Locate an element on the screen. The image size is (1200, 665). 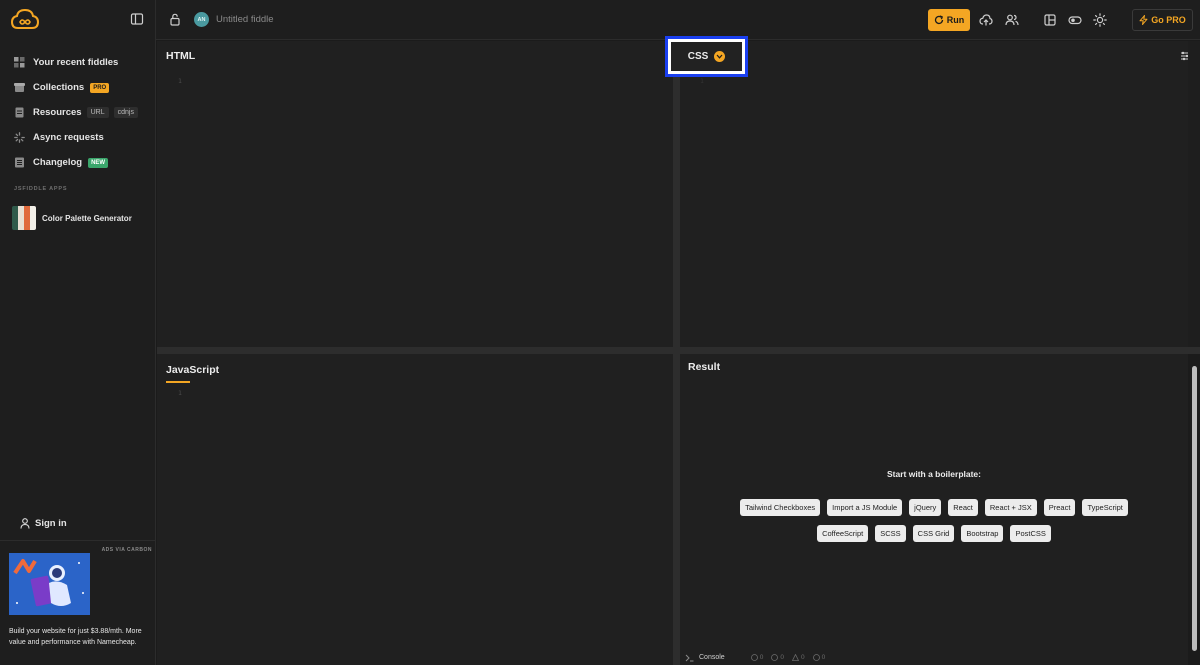
error-icon is located at coordinates (816, 657).